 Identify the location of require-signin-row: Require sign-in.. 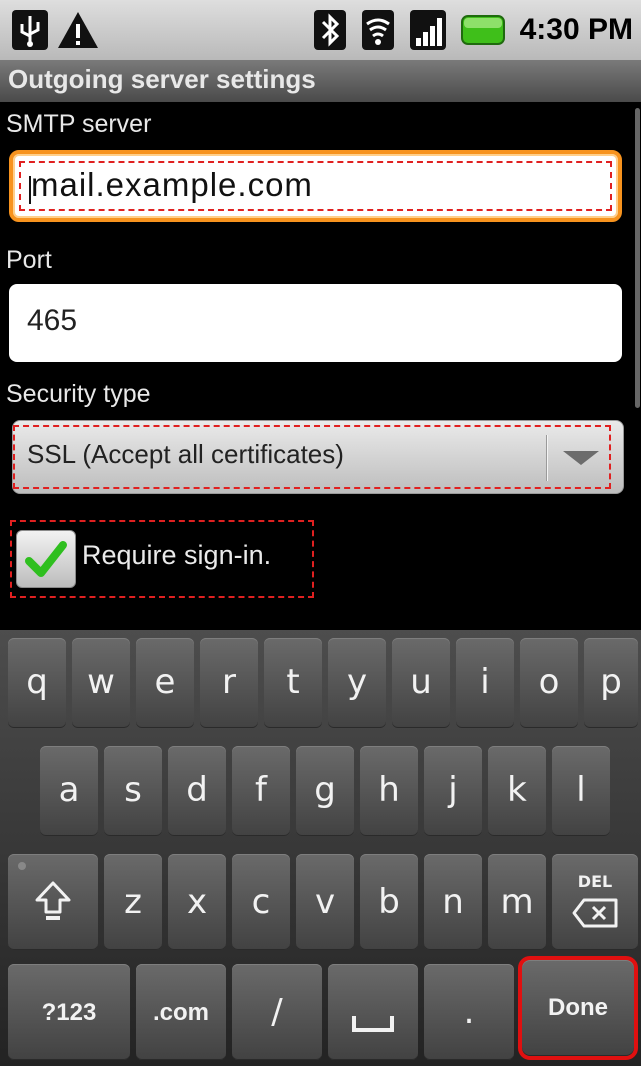
(162, 559).